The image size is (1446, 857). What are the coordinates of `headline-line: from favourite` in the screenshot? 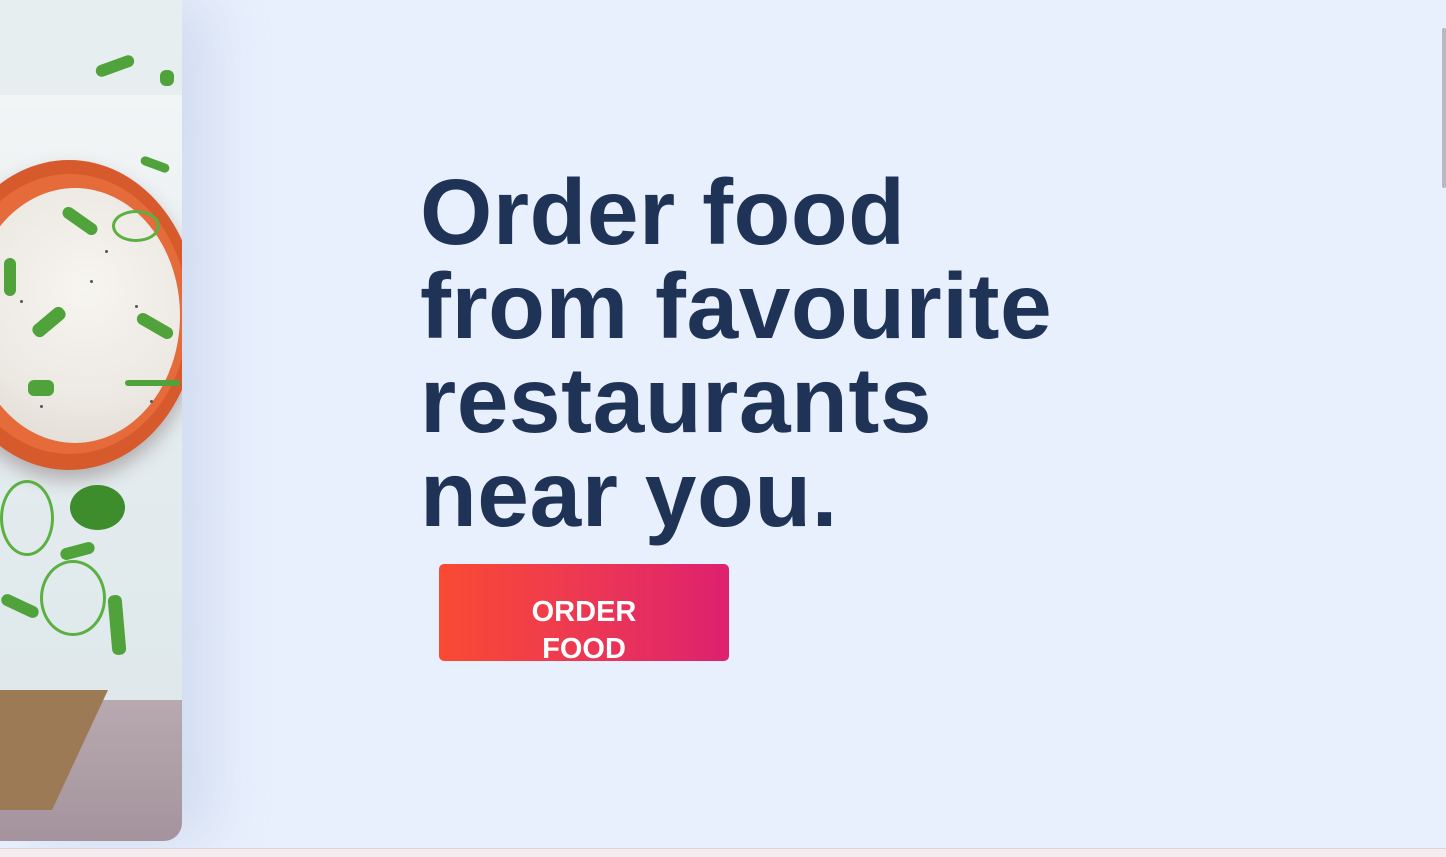 It's located at (736, 306).